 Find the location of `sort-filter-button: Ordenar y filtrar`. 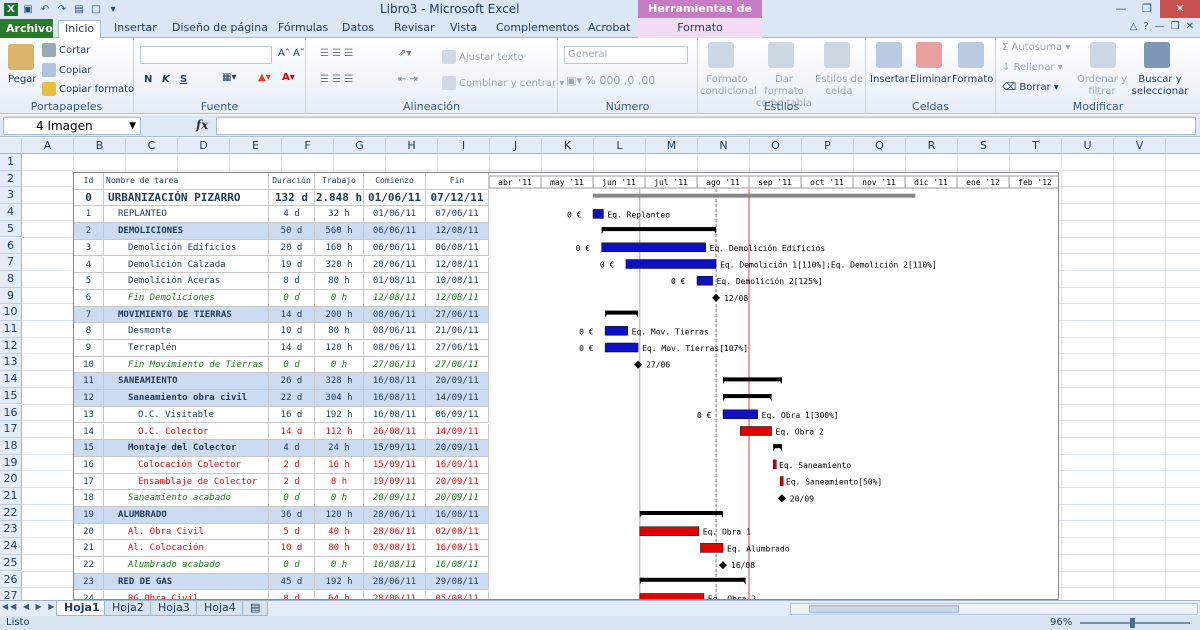

sort-filter-button: Ordenar y filtrar is located at coordinates (1102, 86).